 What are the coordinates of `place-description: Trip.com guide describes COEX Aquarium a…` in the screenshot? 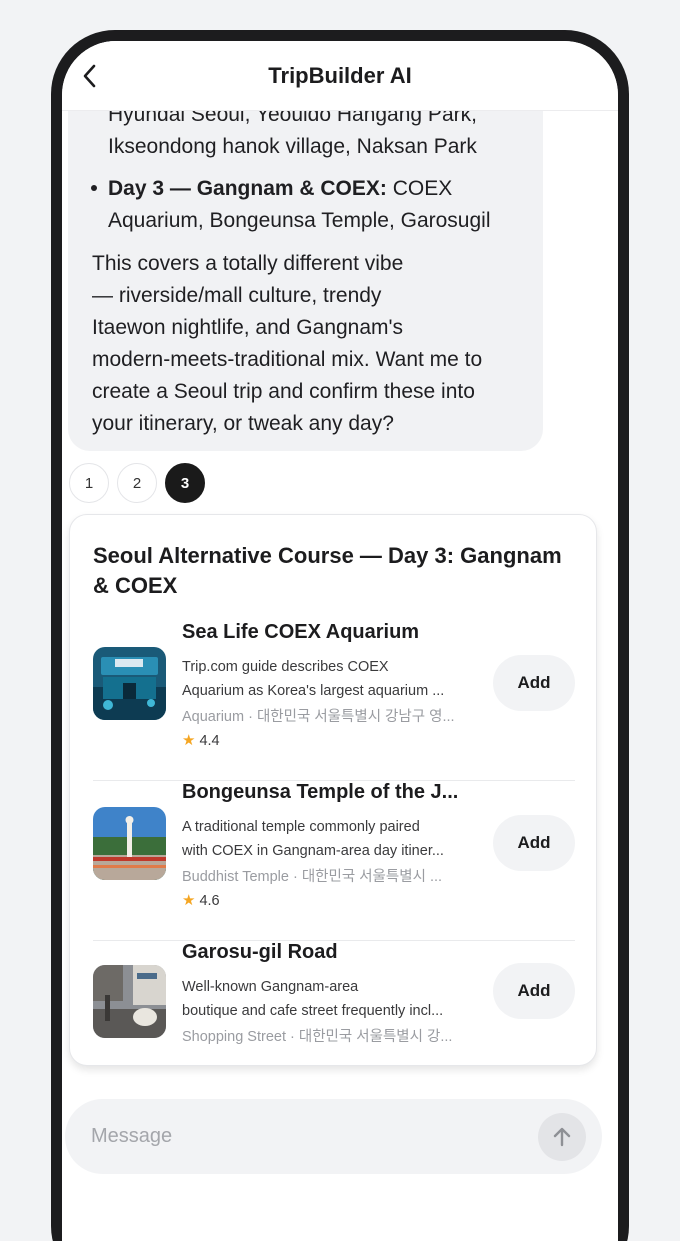 It's located at (332, 679).